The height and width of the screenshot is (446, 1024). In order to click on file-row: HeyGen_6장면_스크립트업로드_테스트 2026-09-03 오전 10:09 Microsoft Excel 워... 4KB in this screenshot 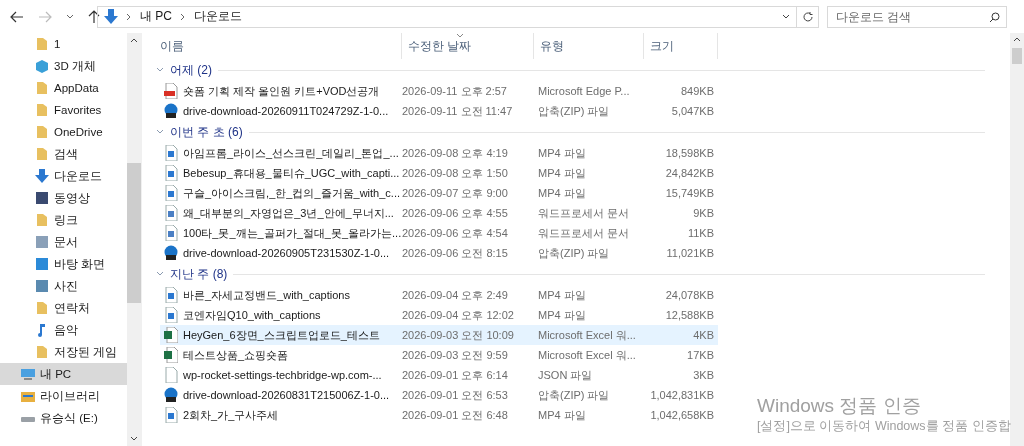, I will do `click(439, 335)`.